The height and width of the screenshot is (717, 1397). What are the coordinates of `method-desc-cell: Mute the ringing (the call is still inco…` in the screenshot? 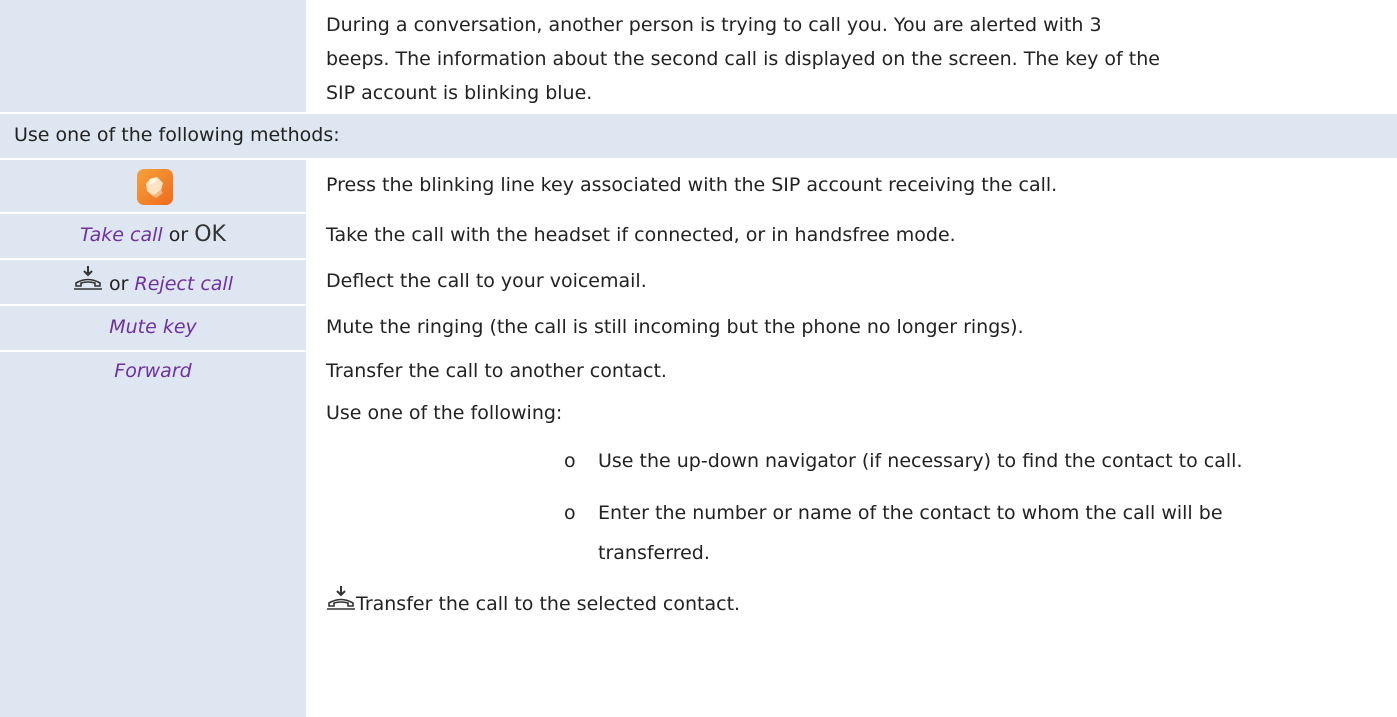 It's located at (852, 328).